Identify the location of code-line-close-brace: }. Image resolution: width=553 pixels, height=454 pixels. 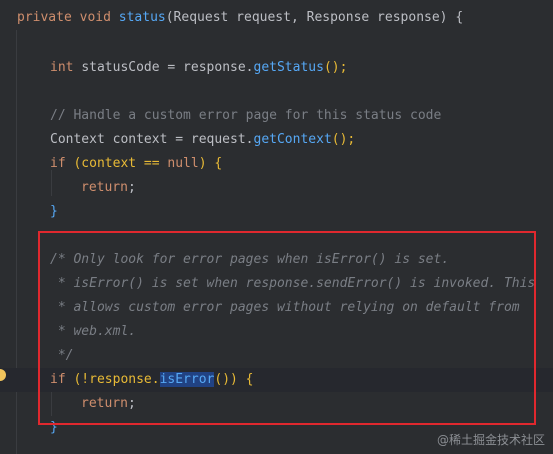
(54, 212).